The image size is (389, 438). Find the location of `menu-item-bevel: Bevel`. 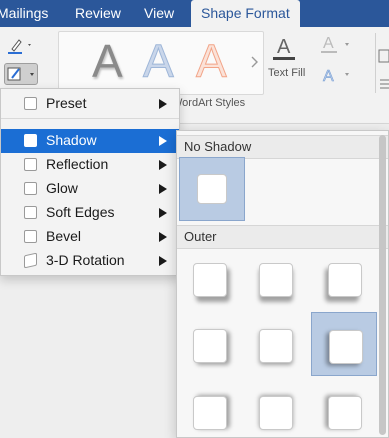

menu-item-bevel: Bevel is located at coordinates (90, 237).